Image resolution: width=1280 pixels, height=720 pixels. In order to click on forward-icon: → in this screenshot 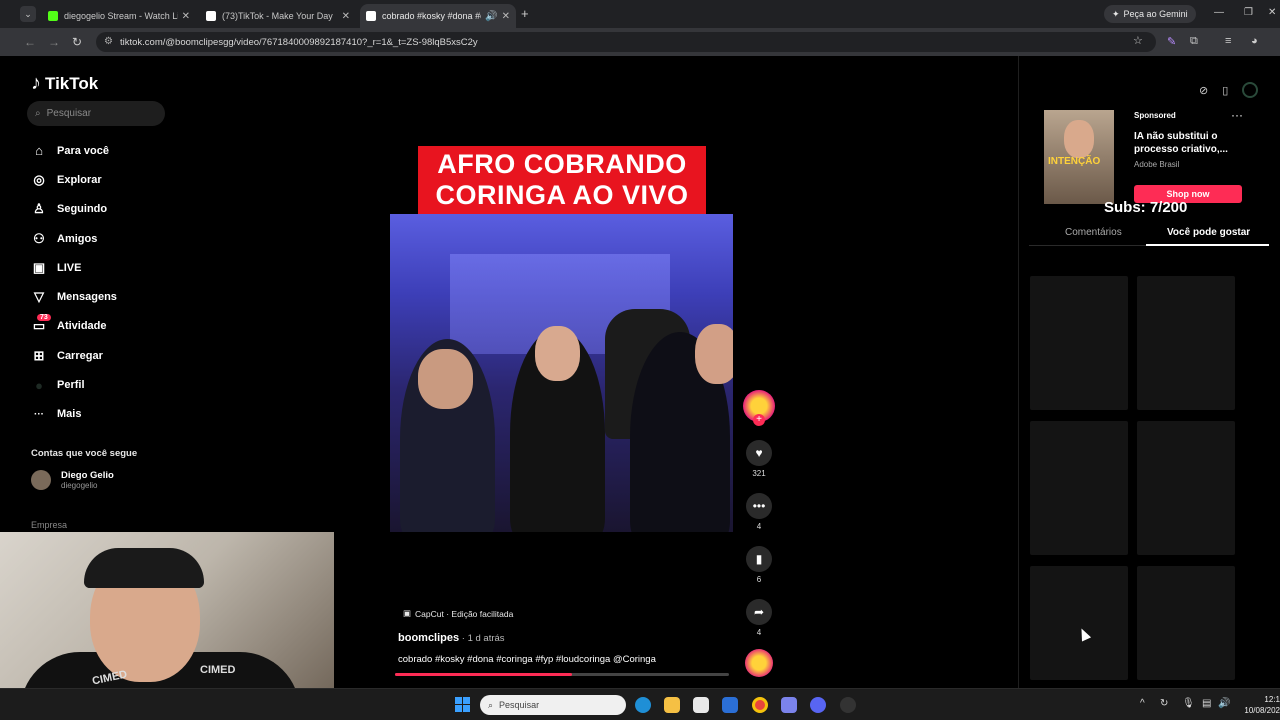, I will do `click(54, 42)`.